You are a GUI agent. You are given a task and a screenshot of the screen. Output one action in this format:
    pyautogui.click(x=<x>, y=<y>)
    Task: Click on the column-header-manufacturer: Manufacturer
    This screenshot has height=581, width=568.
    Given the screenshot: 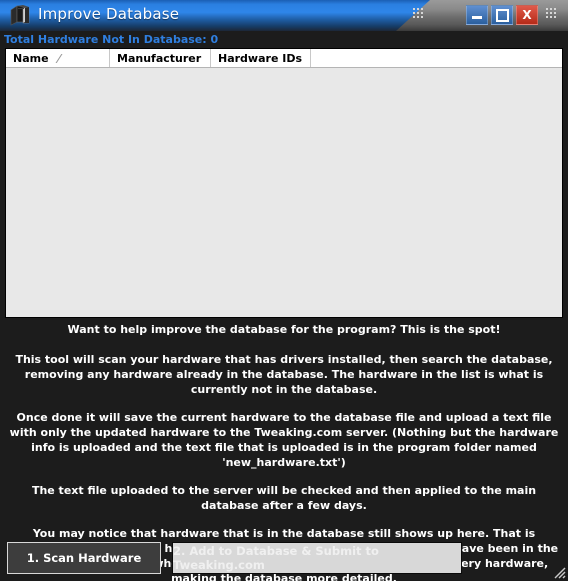 What is the action you would take?
    pyautogui.click(x=160, y=58)
    